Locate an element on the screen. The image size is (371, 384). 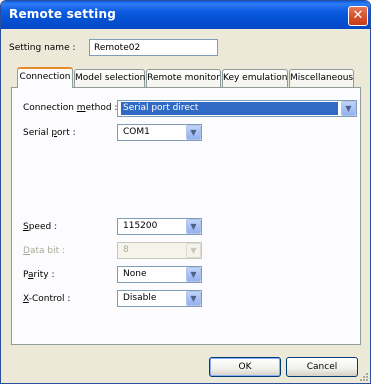
connection-method-label: Connection method : is located at coordinates (70, 108).